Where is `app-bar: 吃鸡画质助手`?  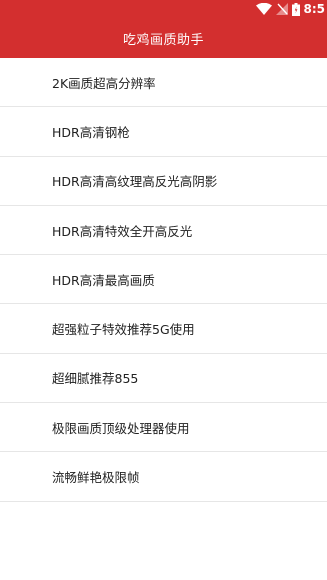 app-bar: 吃鸡画质助手 is located at coordinates (163, 38).